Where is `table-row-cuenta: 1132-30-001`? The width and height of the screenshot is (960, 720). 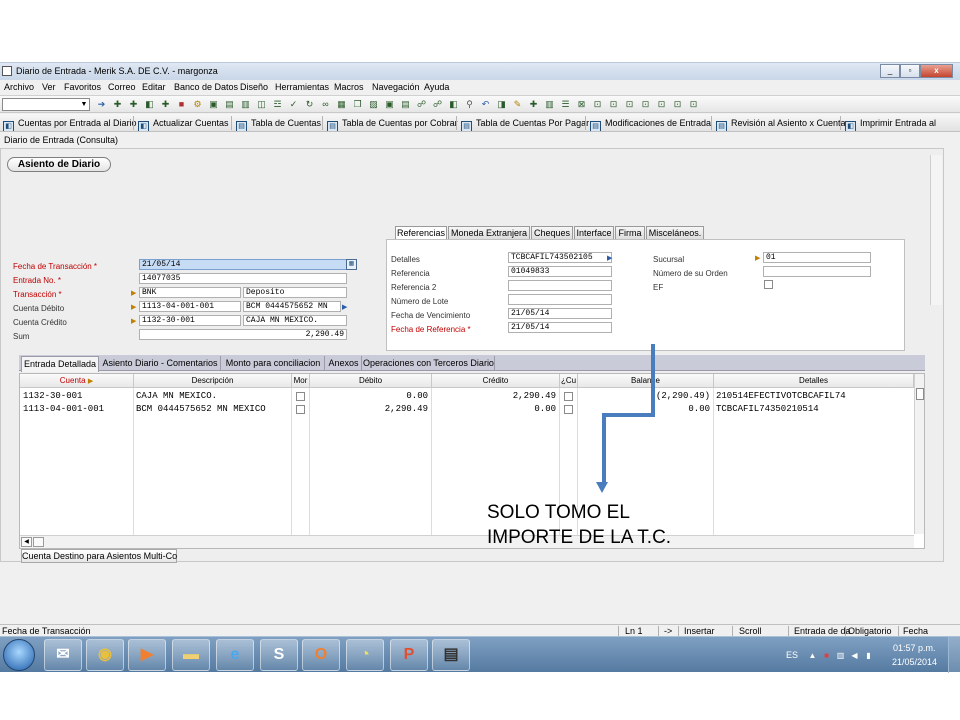
table-row-cuenta: 1132-30-001 is located at coordinates (77, 396).